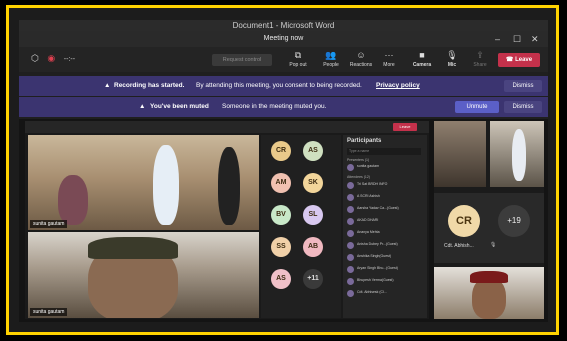  What do you see at coordinates (452, 59) in the screenshot?
I see `mic-button: 🎙 Mic` at bounding box center [452, 59].